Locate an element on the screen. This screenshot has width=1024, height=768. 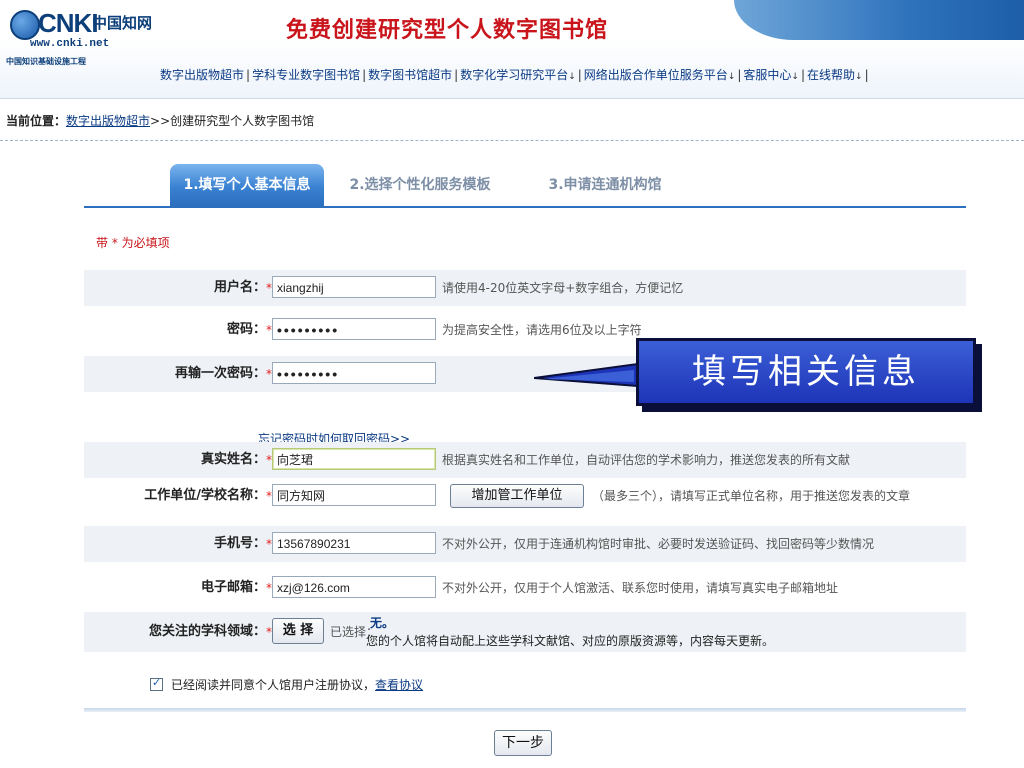
username-hint: 请使用4-20位英文字母+数字组合，方便记忆 is located at coordinates (563, 288).